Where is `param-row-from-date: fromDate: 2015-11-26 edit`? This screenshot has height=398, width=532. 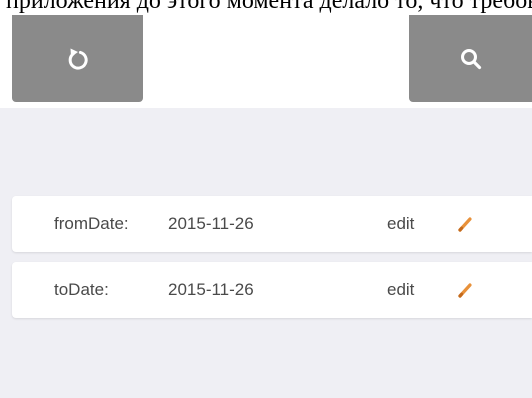
param-row-from-date: fromDate: 2015-11-26 edit is located at coordinates (272, 224).